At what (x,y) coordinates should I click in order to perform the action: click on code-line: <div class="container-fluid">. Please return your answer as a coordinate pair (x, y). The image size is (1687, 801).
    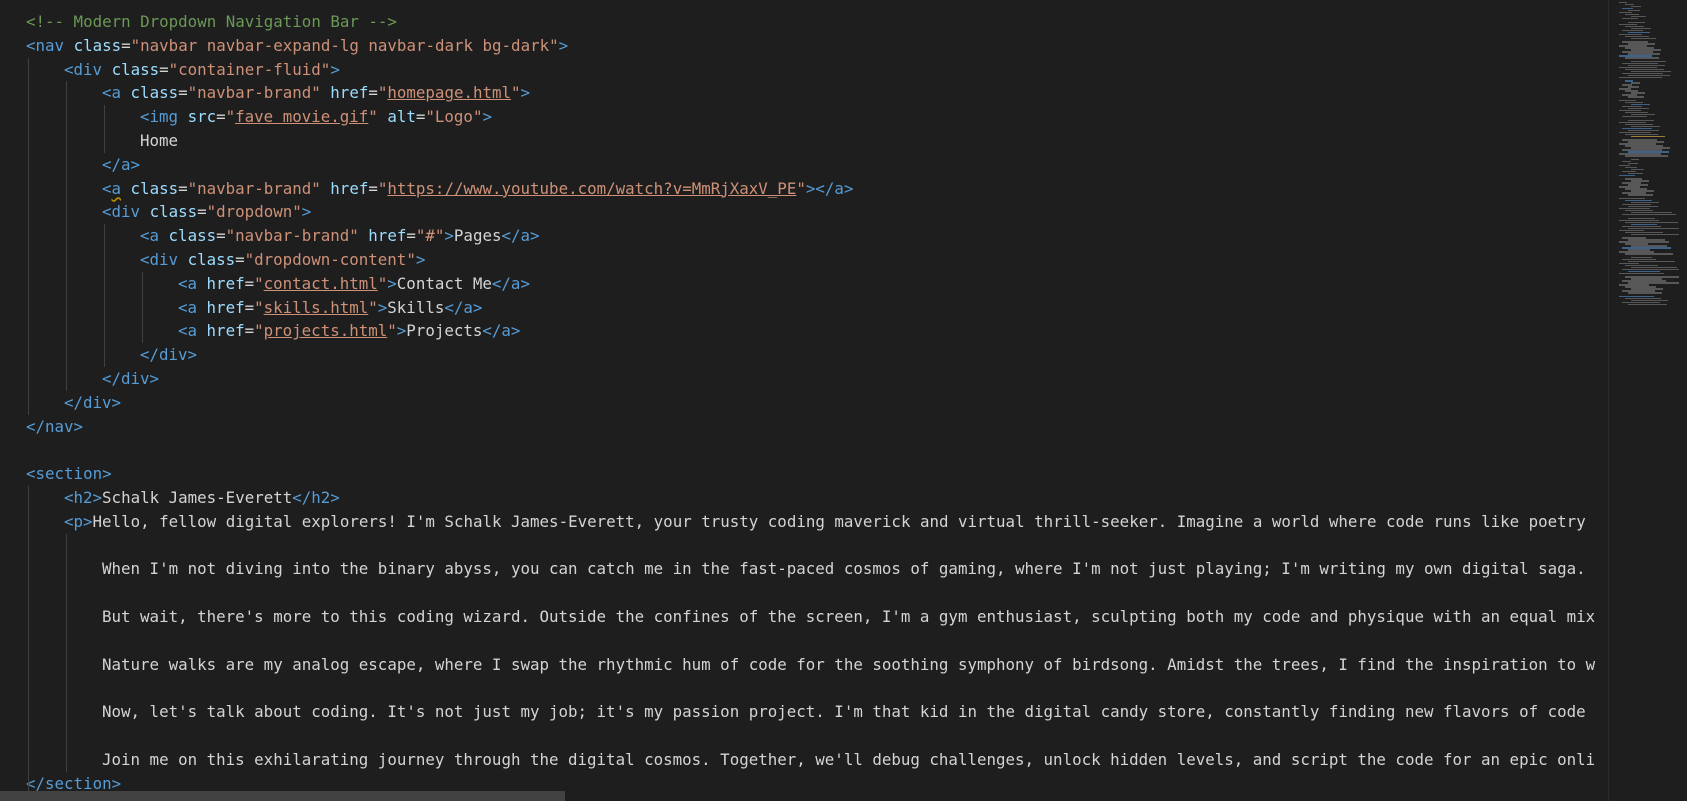
    Looking at the image, I should click on (202, 70).